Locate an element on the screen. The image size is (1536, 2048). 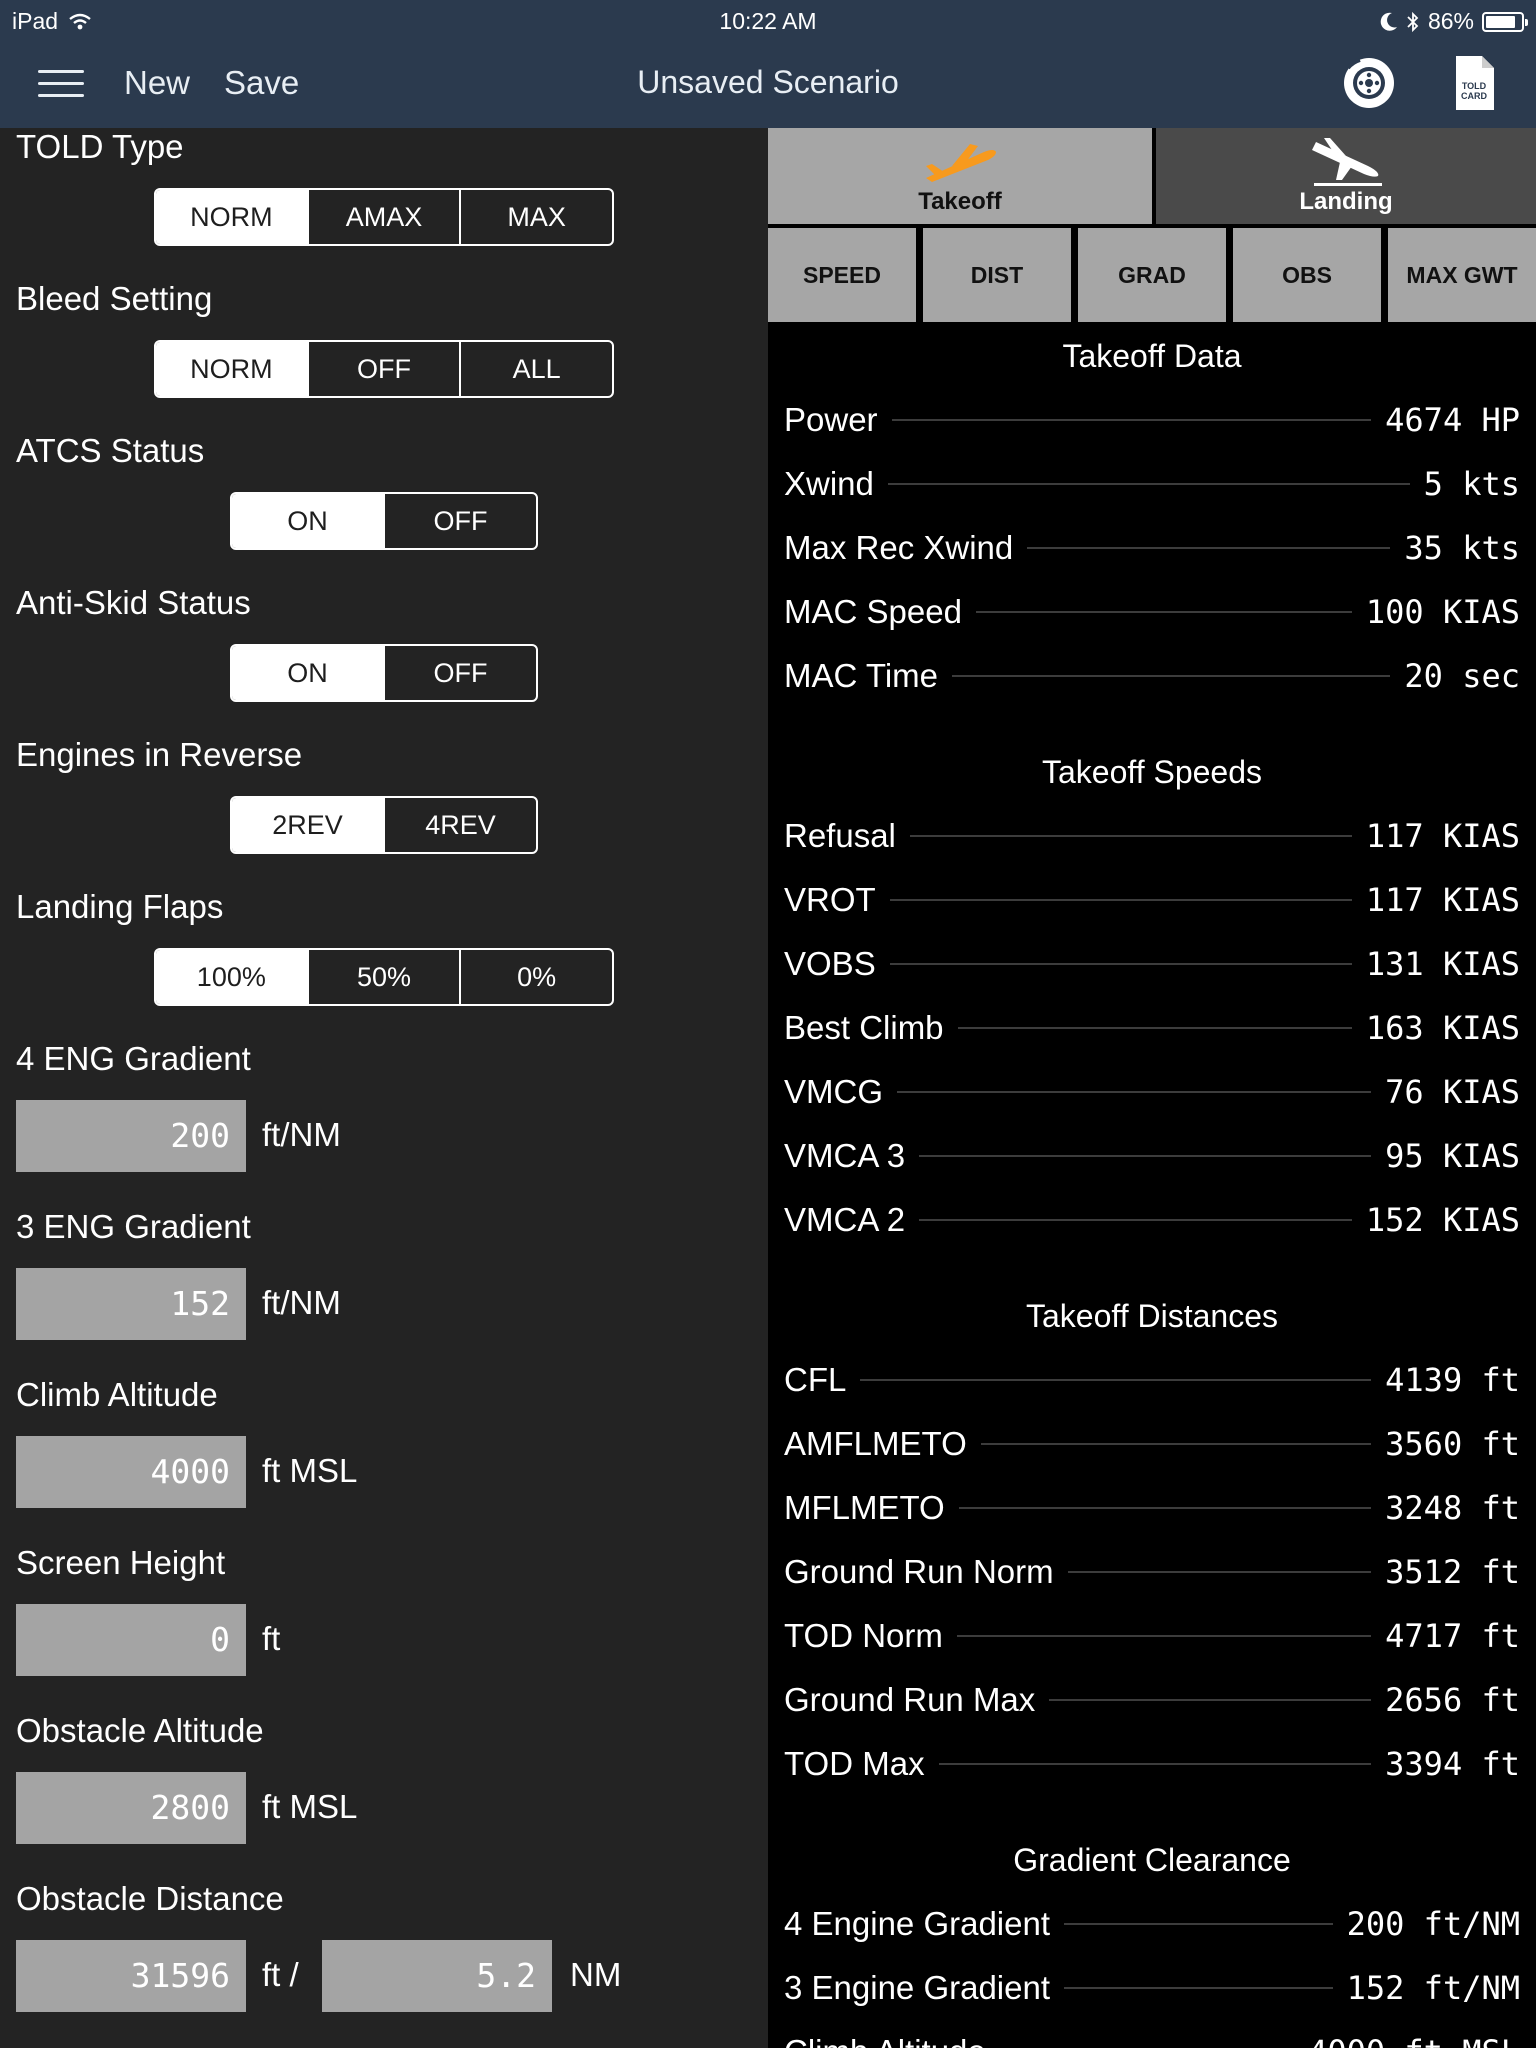
flaps-option: 0% is located at coordinates (535, 977).